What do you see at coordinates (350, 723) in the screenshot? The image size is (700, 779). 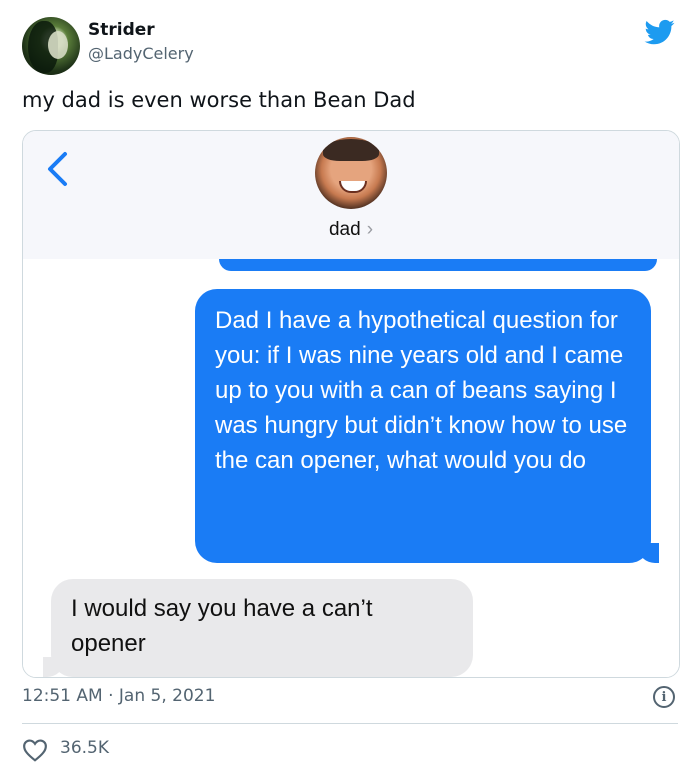 I see `divider` at bounding box center [350, 723].